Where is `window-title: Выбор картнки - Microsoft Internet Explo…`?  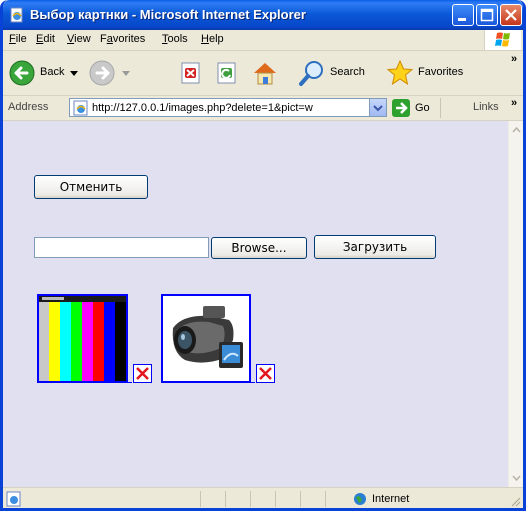 window-title: Выбор картнки - Microsoft Internet Explo… is located at coordinates (168, 14).